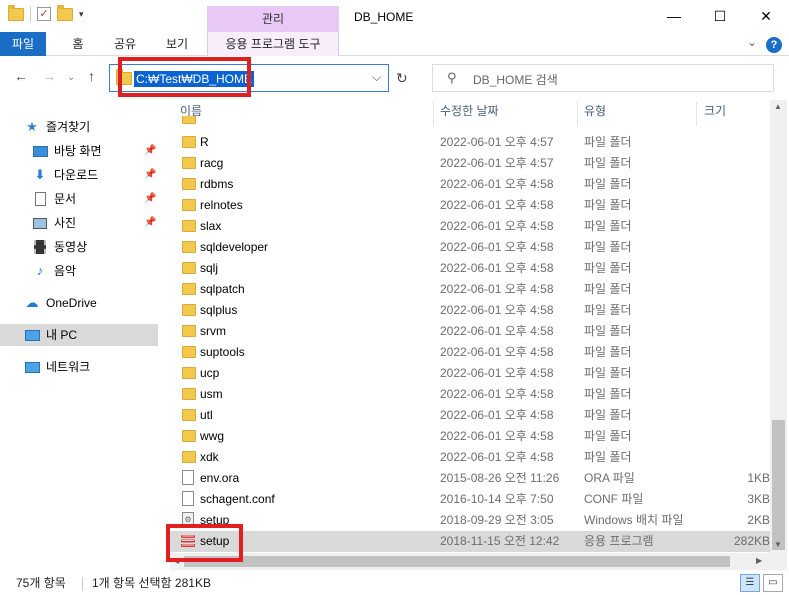 Image resolution: width=789 pixels, height=595 pixels. I want to click on file-type: CONF 파일, so click(614, 499).